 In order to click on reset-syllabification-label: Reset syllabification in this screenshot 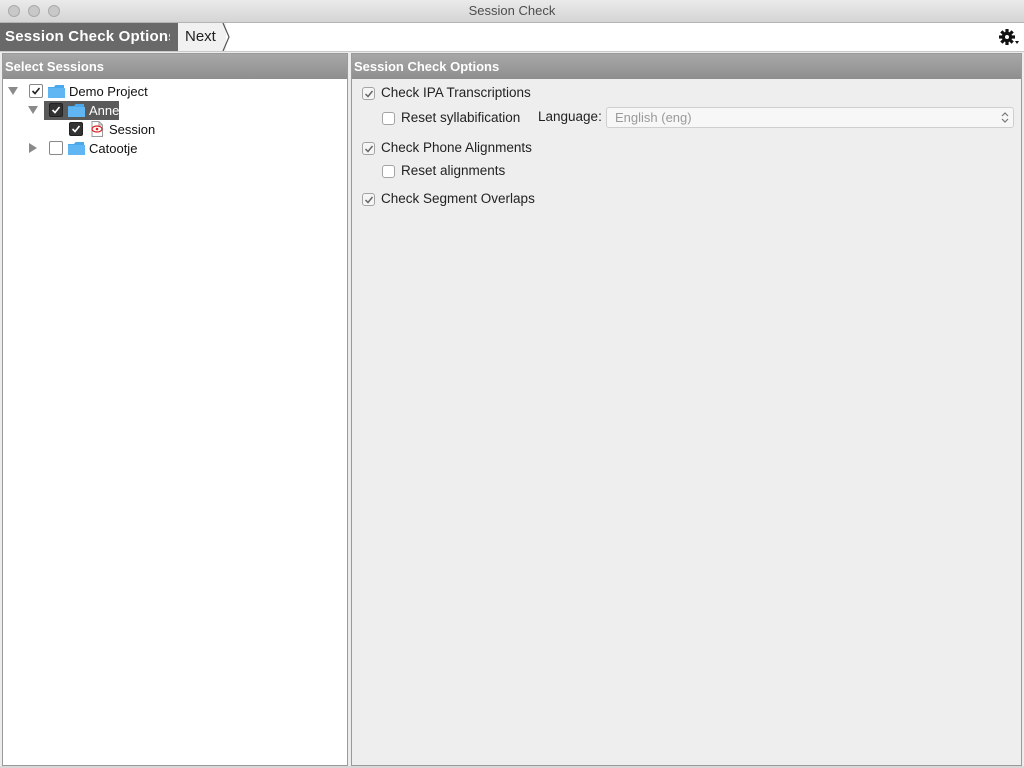, I will do `click(460, 117)`.